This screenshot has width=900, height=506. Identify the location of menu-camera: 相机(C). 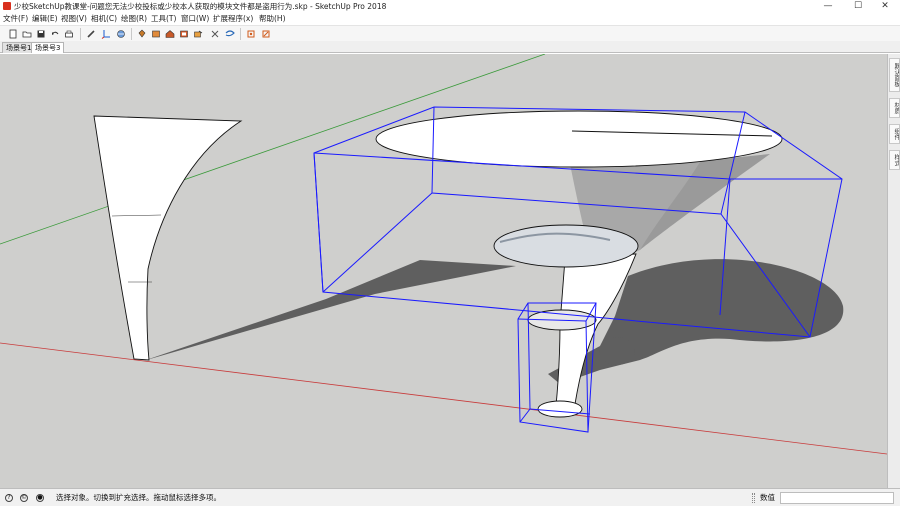
(104, 19).